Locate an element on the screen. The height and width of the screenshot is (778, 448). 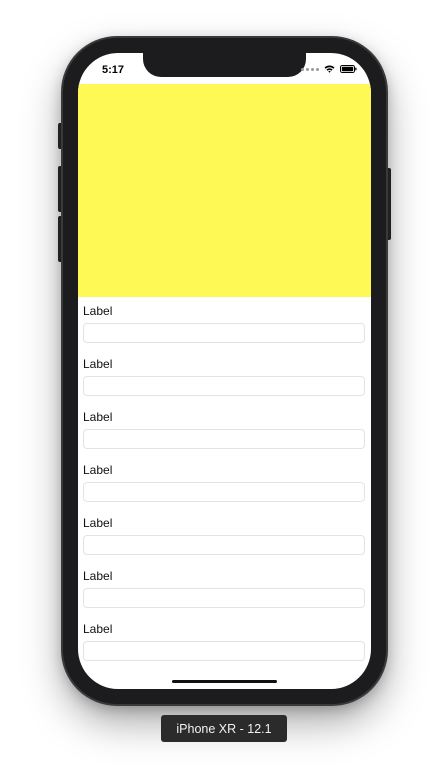
field-group-3: Label is located at coordinates (224, 429).